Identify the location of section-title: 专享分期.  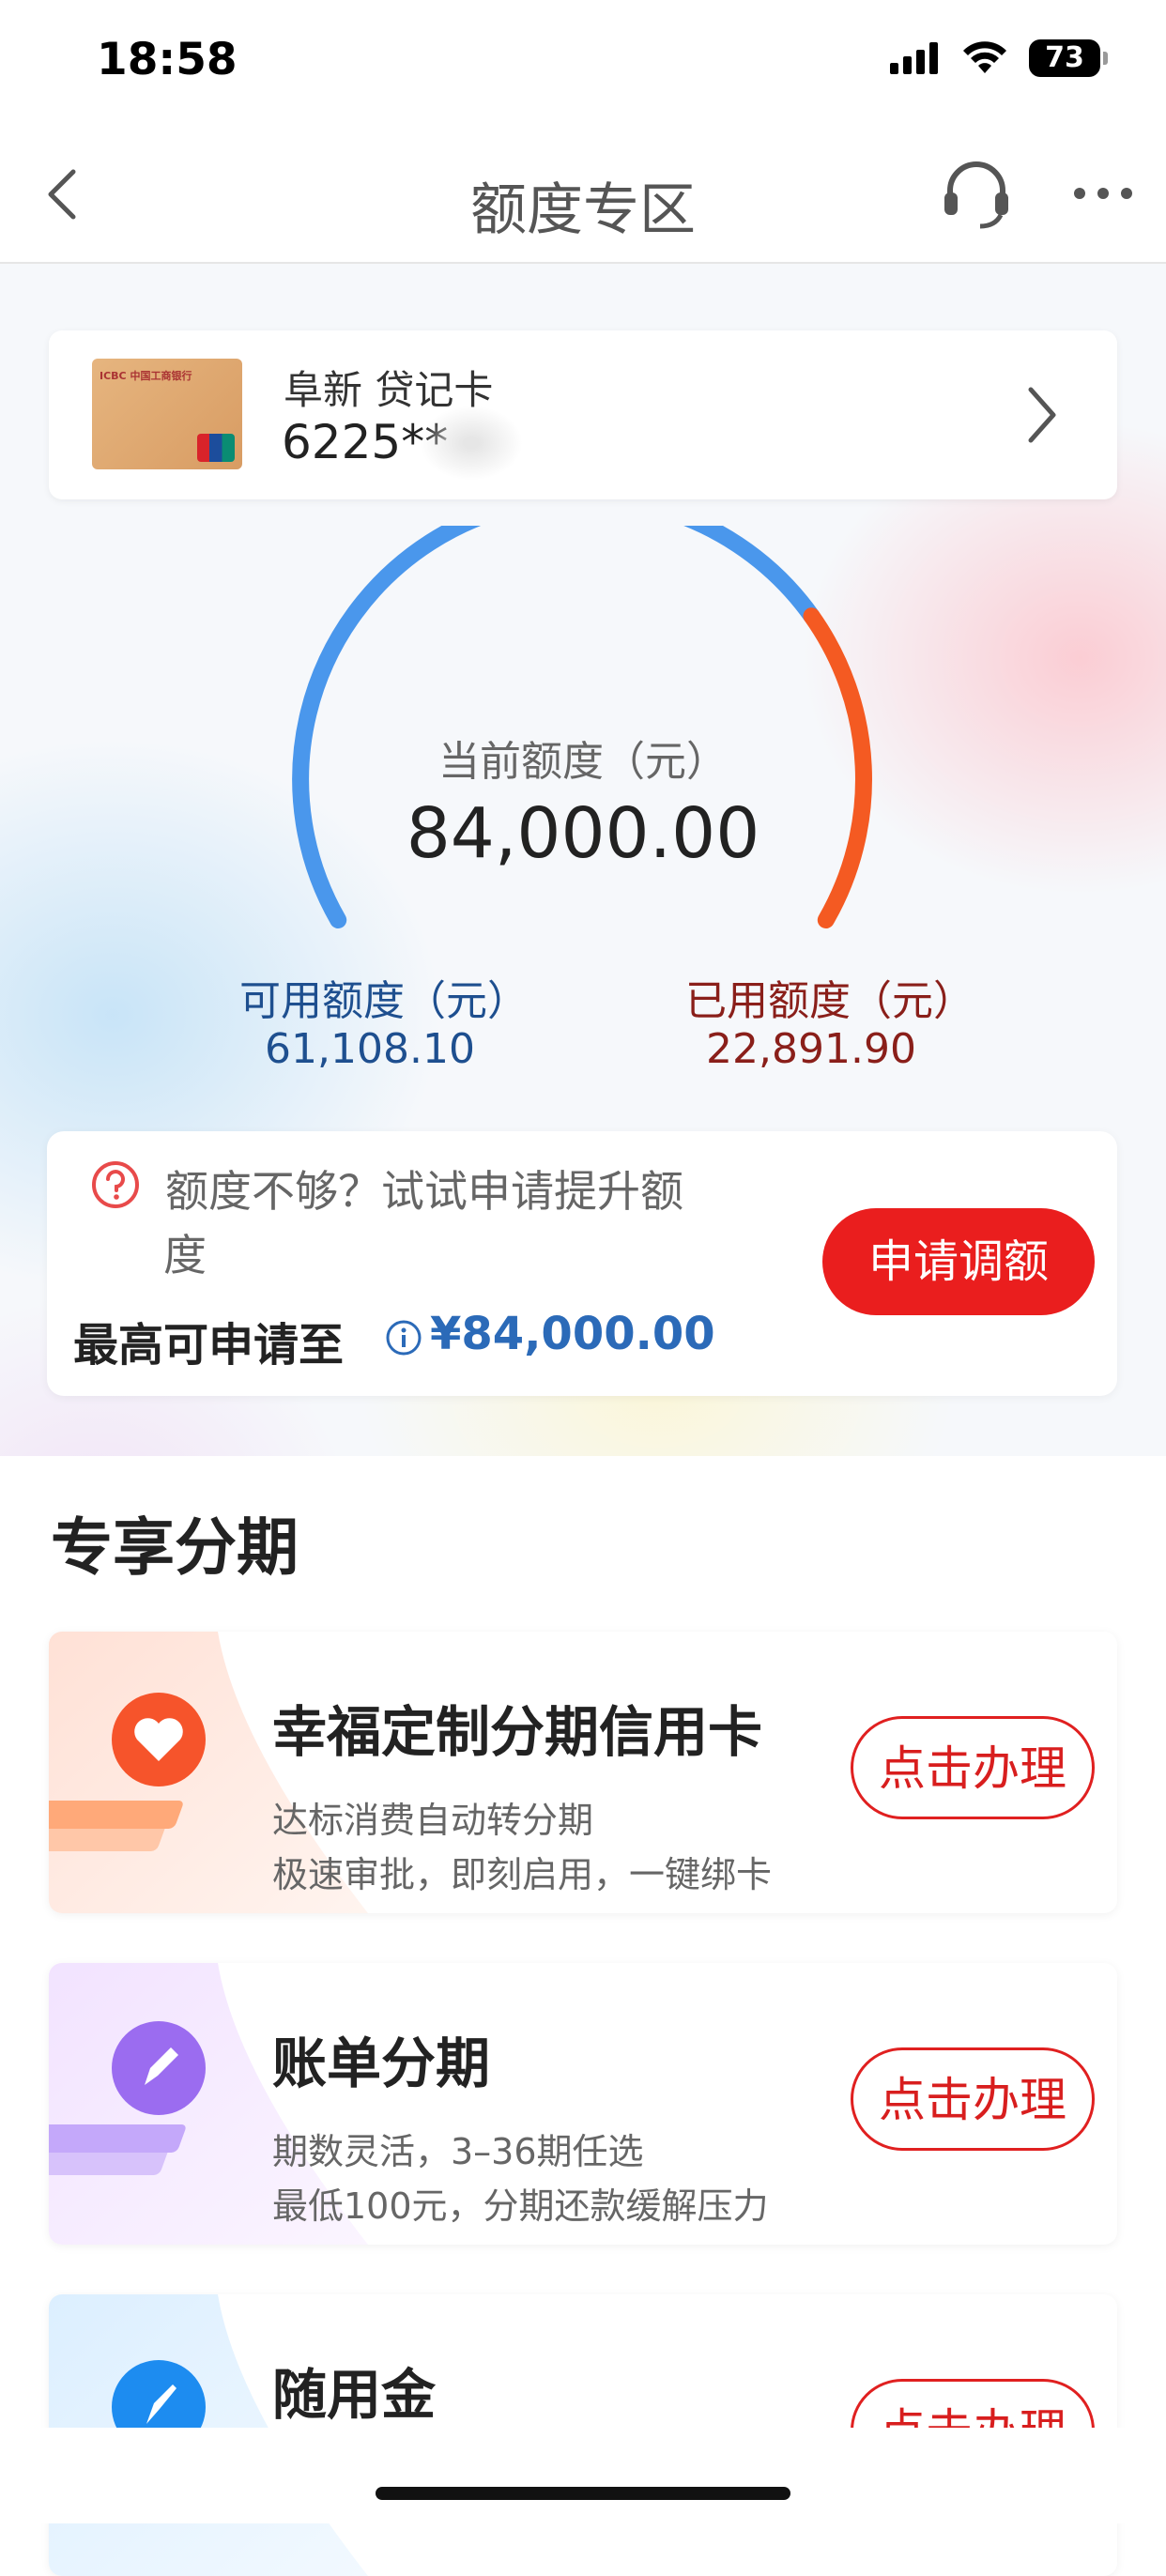
(175, 1548).